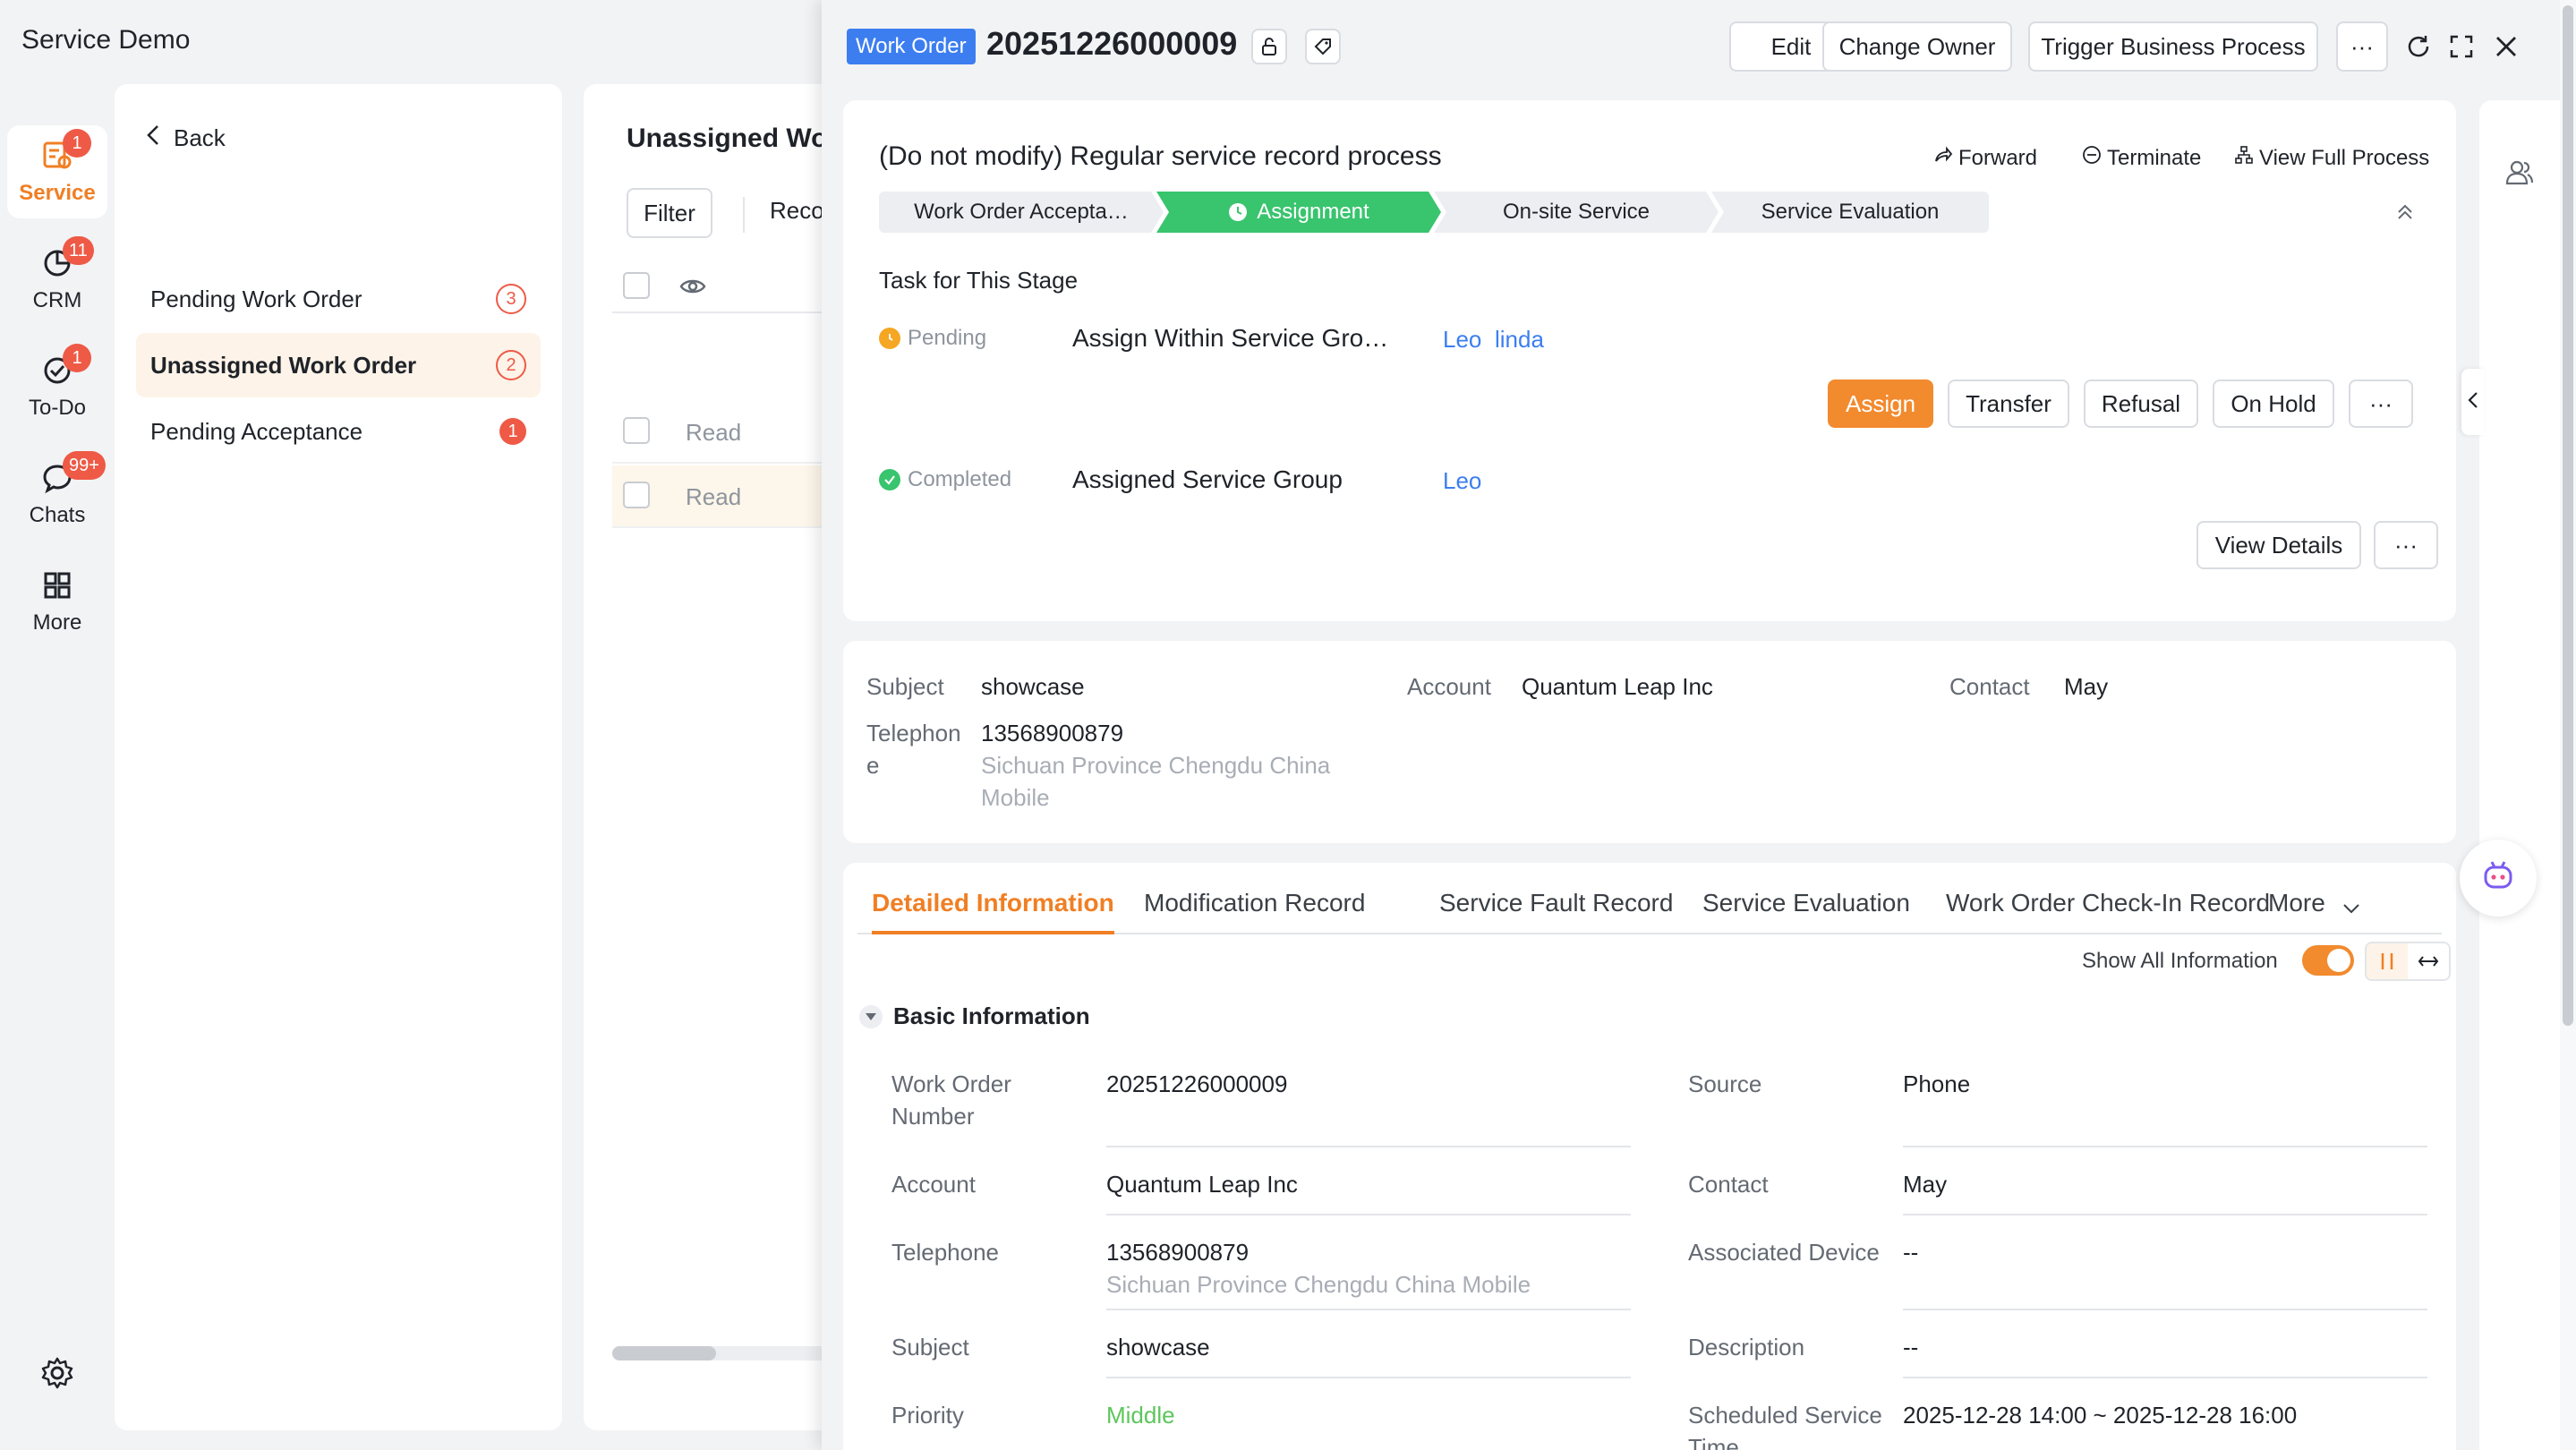  I want to click on terminate-label: Terminate, so click(2154, 157).